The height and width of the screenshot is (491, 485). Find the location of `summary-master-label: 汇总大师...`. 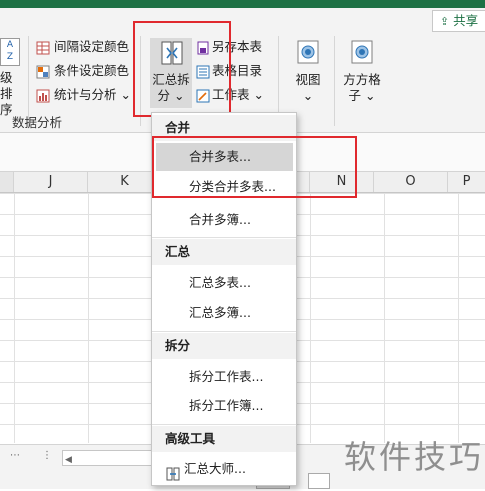

summary-master-label: 汇总大师... is located at coordinates (215, 468).